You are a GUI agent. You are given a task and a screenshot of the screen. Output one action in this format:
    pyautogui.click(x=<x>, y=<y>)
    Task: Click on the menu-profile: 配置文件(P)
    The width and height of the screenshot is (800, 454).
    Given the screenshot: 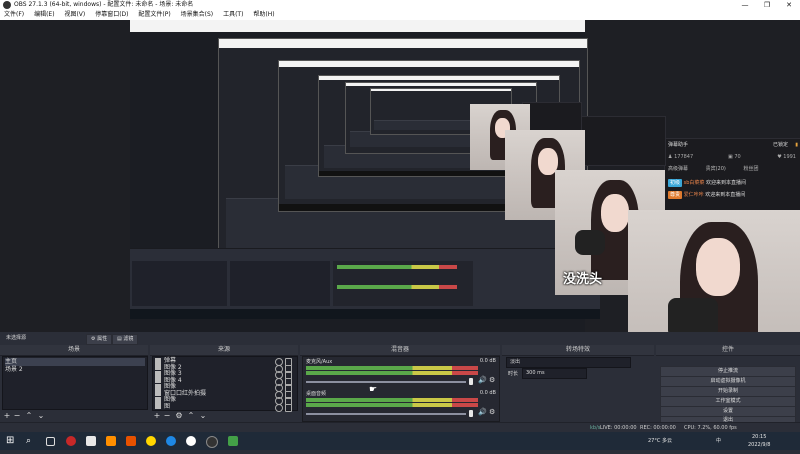 What is the action you would take?
    pyautogui.click(x=154, y=15)
    